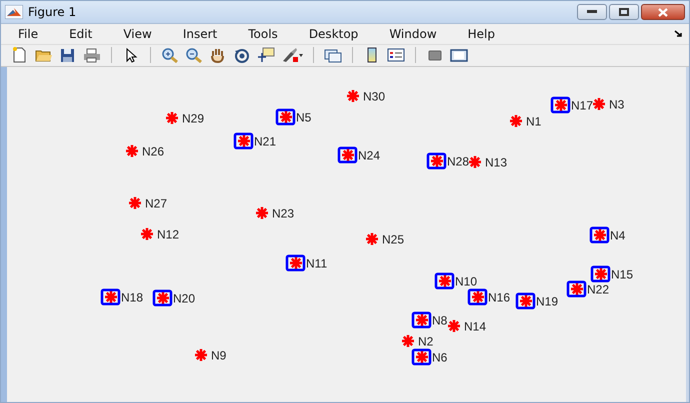 Image resolution: width=690 pixels, height=403 pixels. Describe the element at coordinates (374, 97) in the screenshot. I see `node-label: N30` at that location.